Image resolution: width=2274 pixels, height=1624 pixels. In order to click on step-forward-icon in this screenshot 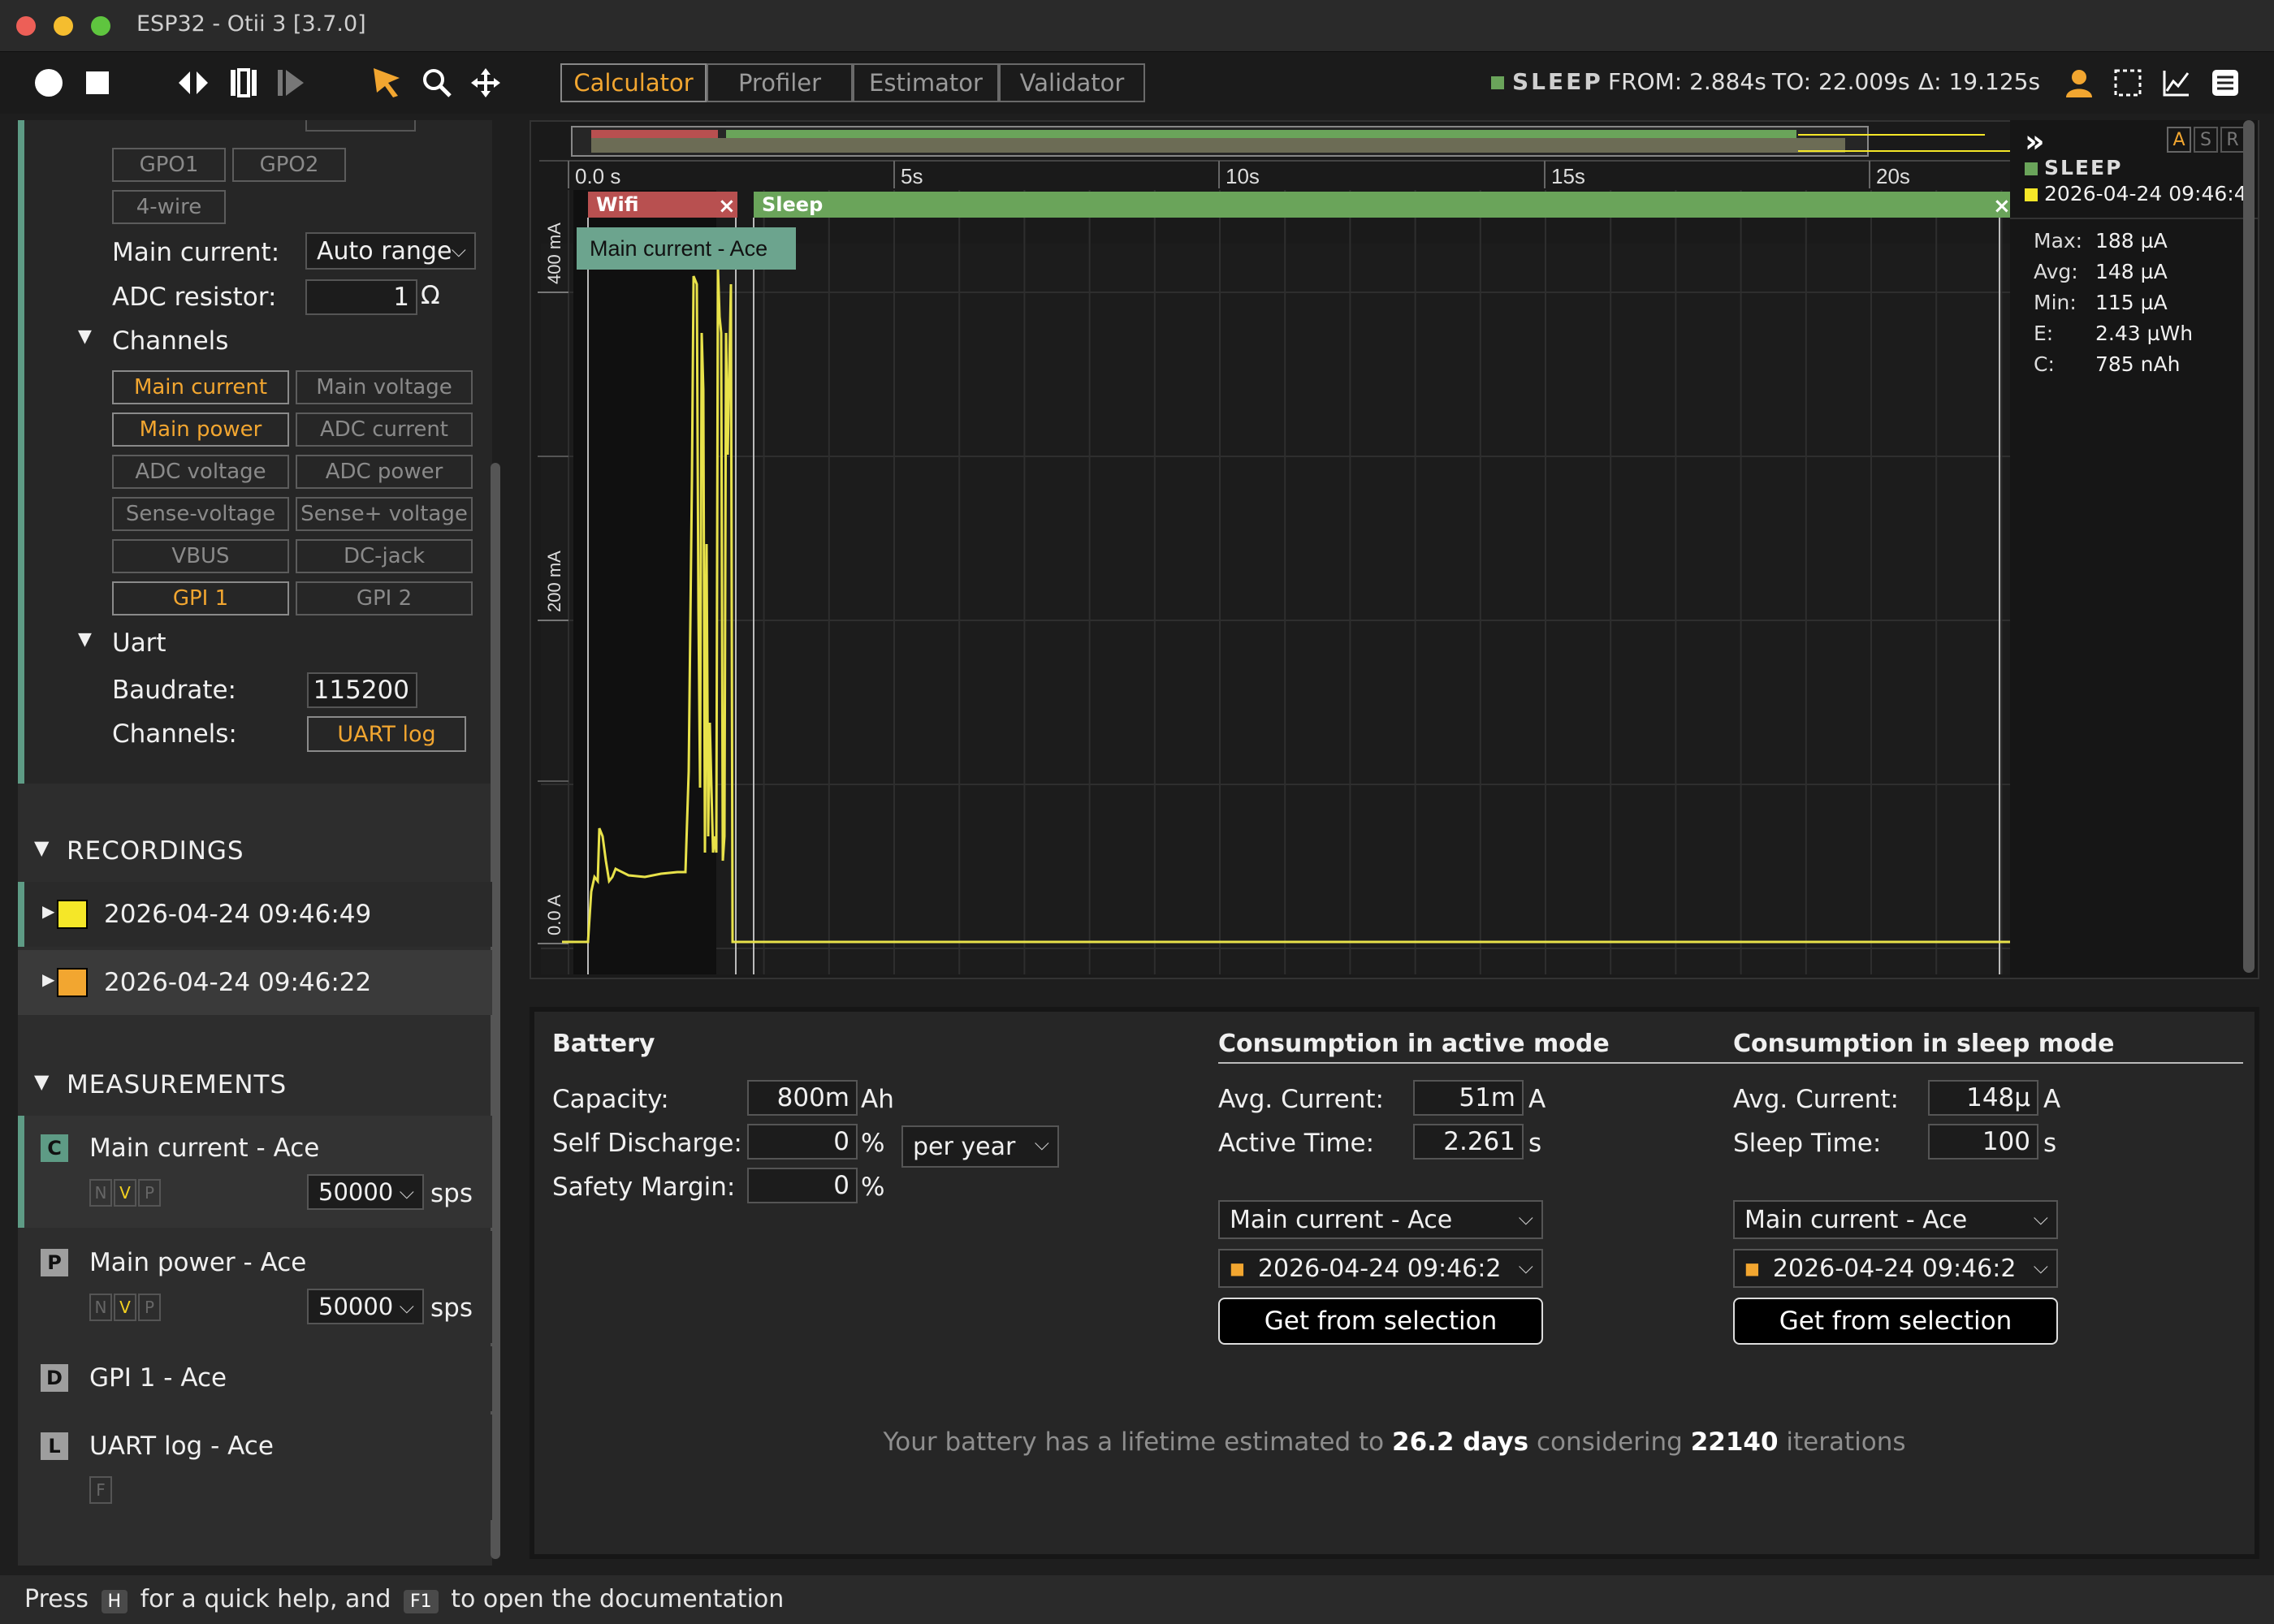, I will do `click(291, 83)`.